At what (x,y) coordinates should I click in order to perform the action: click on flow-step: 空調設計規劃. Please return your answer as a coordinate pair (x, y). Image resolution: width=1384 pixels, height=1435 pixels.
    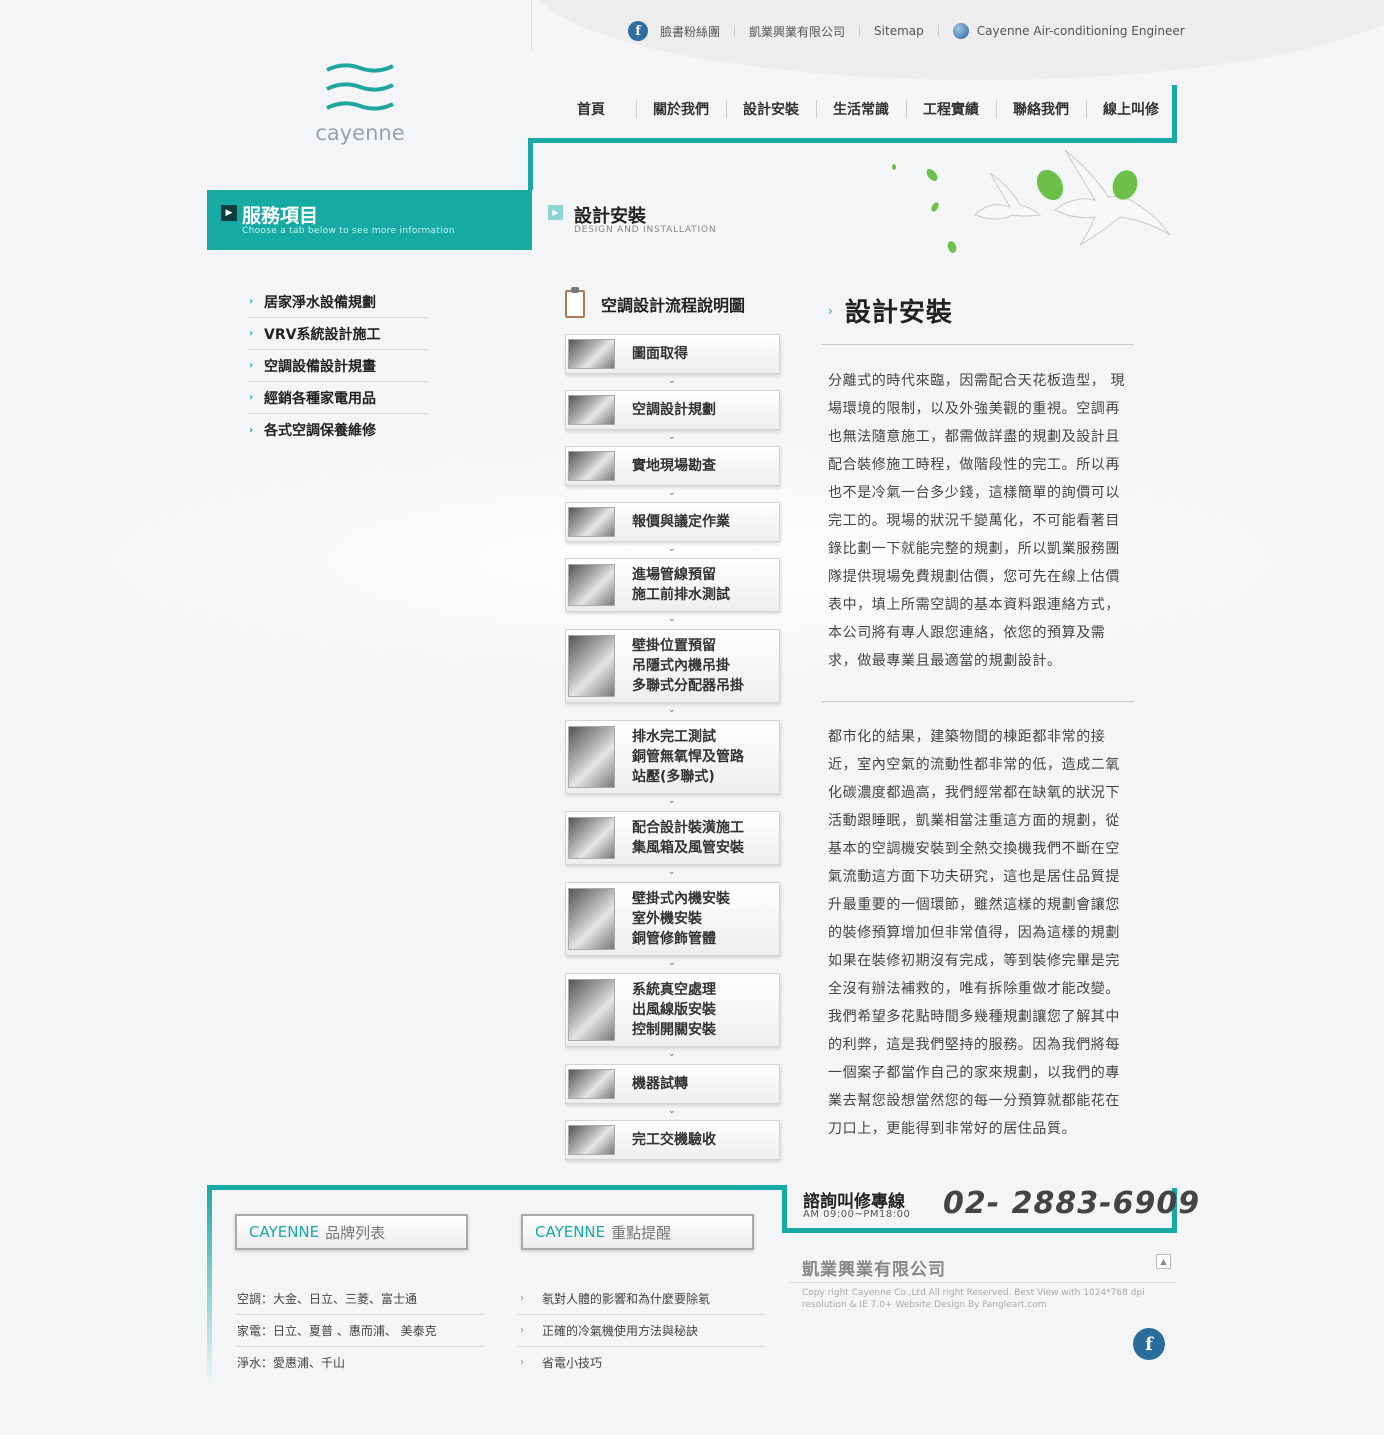
    Looking at the image, I should click on (672, 410).